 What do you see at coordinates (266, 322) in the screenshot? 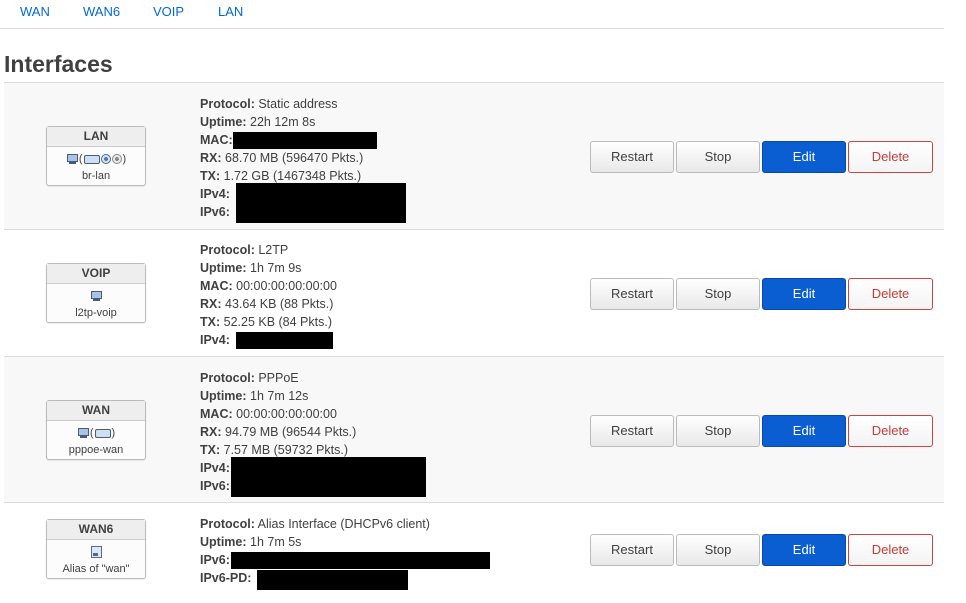
I see `detail-tx: TX: 52.25 KB (84 Pkts.)` at bounding box center [266, 322].